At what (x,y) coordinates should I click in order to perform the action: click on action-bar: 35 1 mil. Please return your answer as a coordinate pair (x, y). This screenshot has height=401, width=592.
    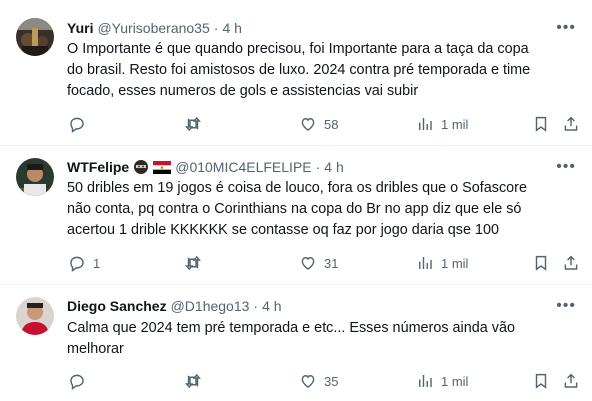
    Looking at the image, I should click on (323, 381).